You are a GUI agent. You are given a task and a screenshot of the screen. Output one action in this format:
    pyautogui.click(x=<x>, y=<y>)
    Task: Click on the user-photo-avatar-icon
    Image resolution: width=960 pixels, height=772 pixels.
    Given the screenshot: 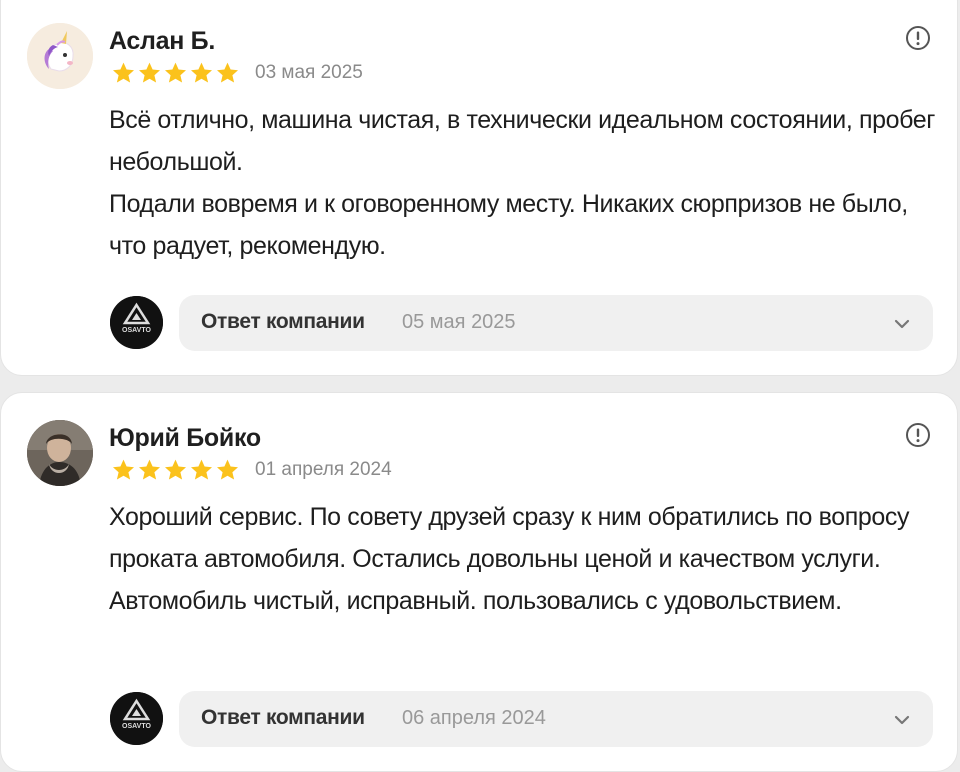 What is the action you would take?
    pyautogui.click(x=60, y=453)
    